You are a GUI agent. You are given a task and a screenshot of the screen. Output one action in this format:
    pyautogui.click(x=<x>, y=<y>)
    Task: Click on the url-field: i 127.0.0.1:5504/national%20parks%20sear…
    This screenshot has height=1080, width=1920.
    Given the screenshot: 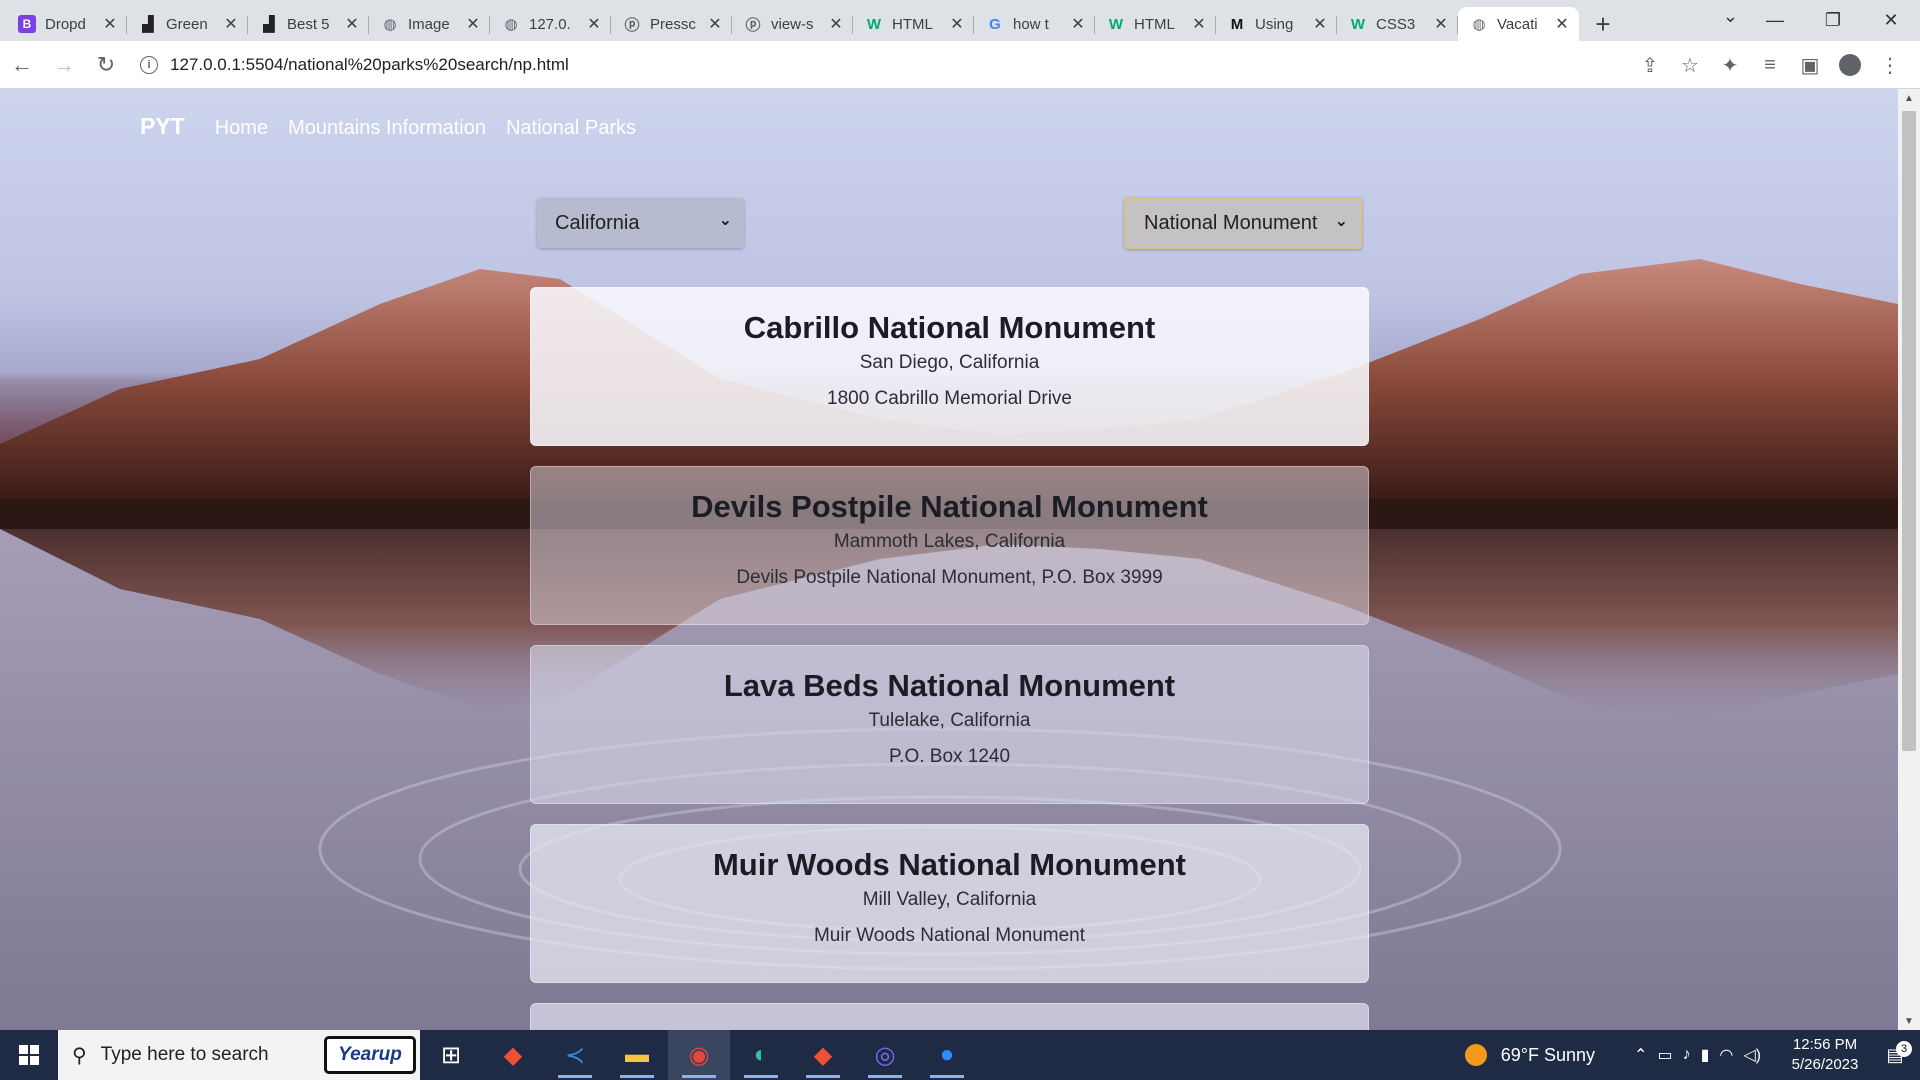 What is the action you would take?
    pyautogui.click(x=874, y=65)
    